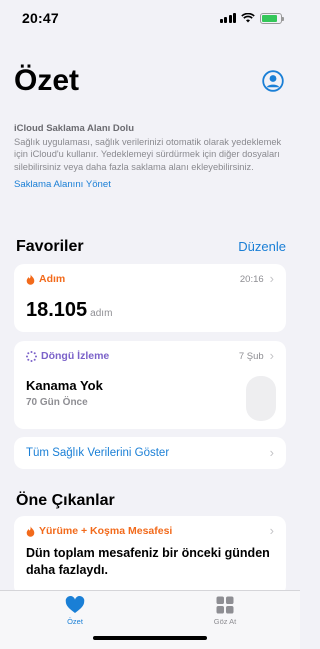  Describe the element at coordinates (251, 356) in the screenshot. I see `cycle-date: 7 Şub` at that location.